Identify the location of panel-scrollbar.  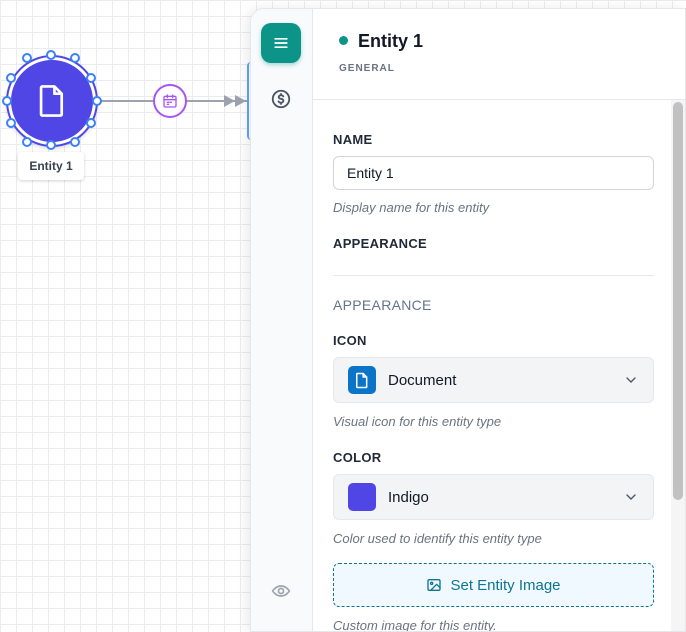
(678, 365).